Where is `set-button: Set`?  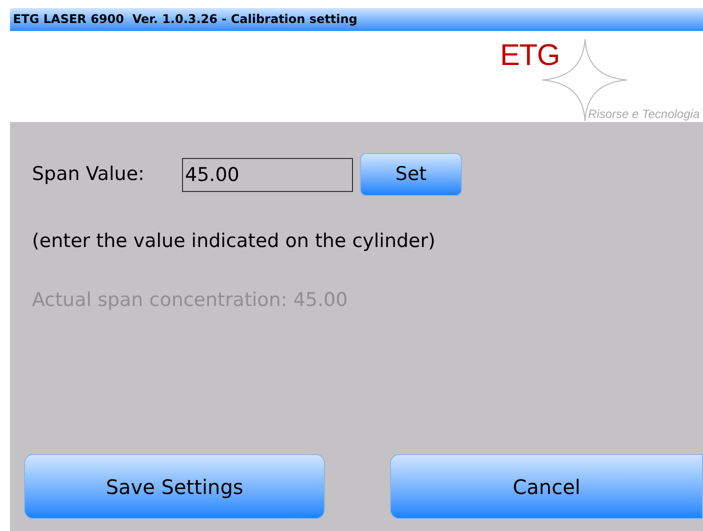 set-button: Set is located at coordinates (411, 174).